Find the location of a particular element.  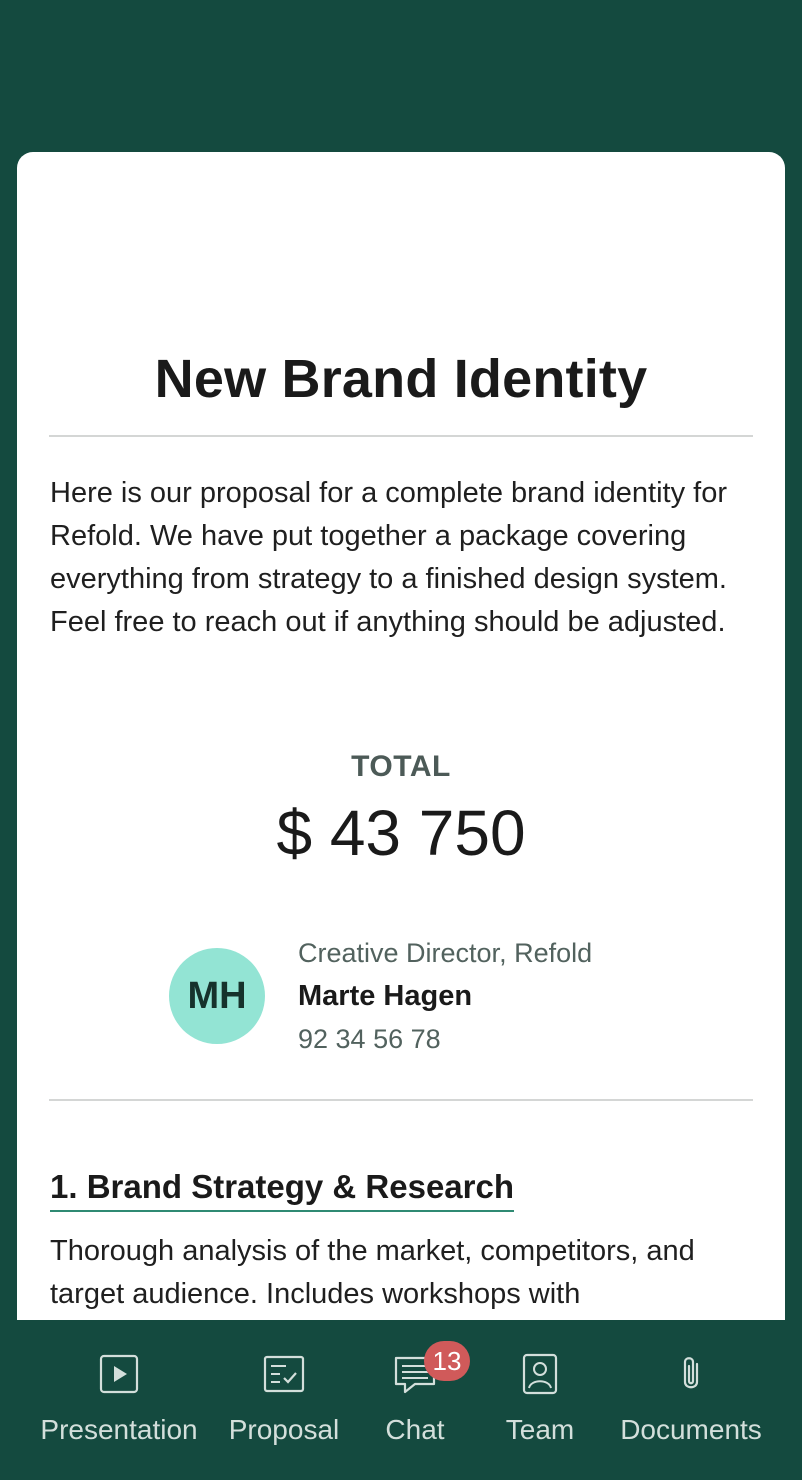

avatar: MH is located at coordinates (217, 996).